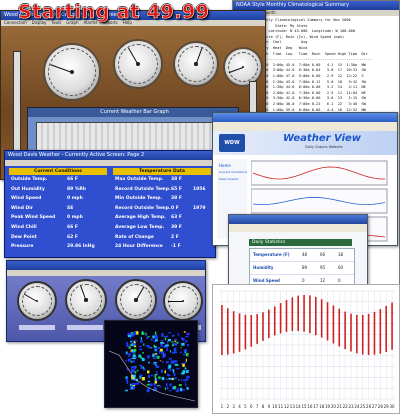  What do you see at coordinates (58, 239) in the screenshot?
I see `conditions-row: Dew Point 62 F` at bounding box center [58, 239].